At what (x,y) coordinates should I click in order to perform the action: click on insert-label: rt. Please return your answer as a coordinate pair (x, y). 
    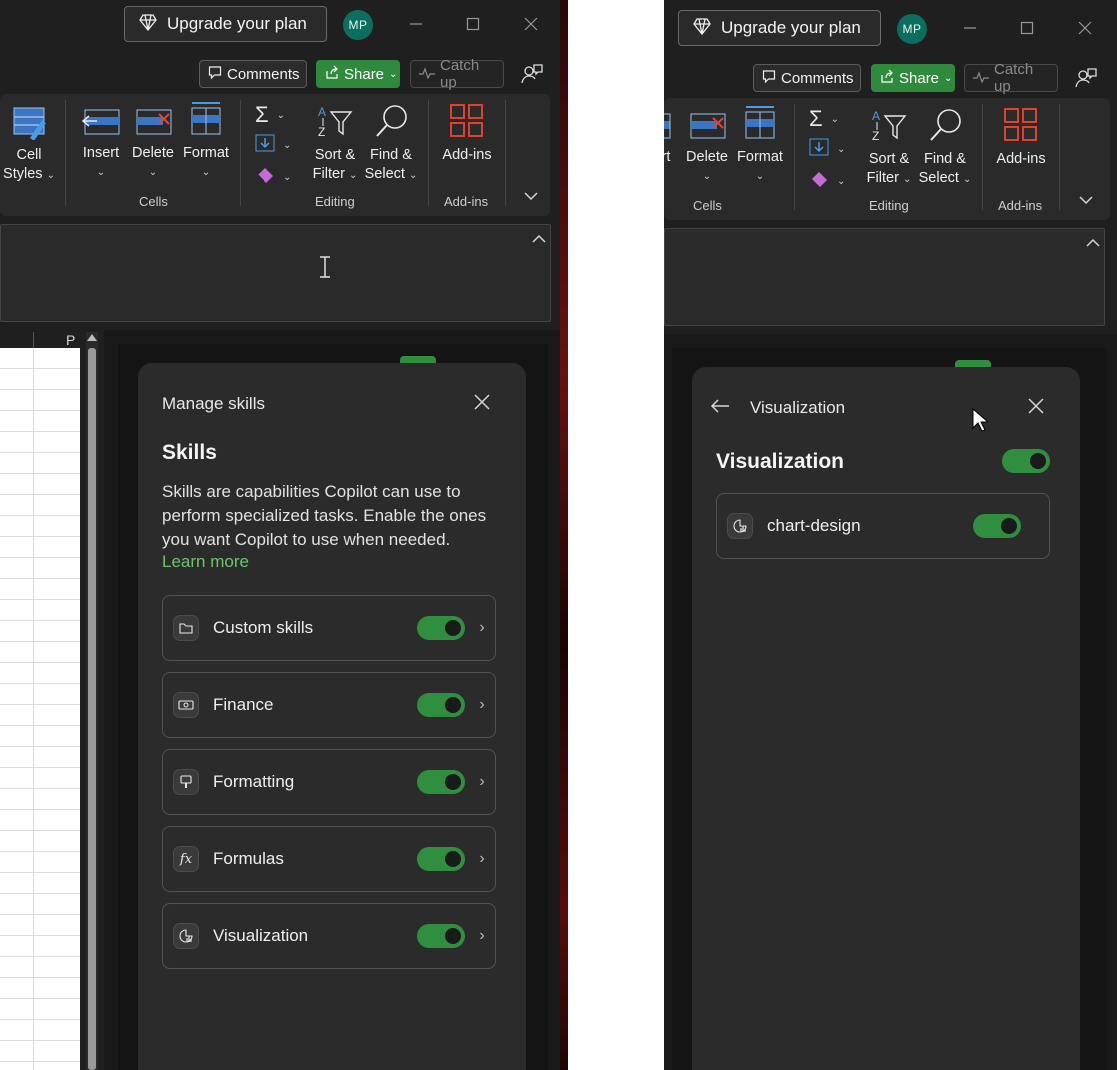
    Looking at the image, I should click on (667, 157).